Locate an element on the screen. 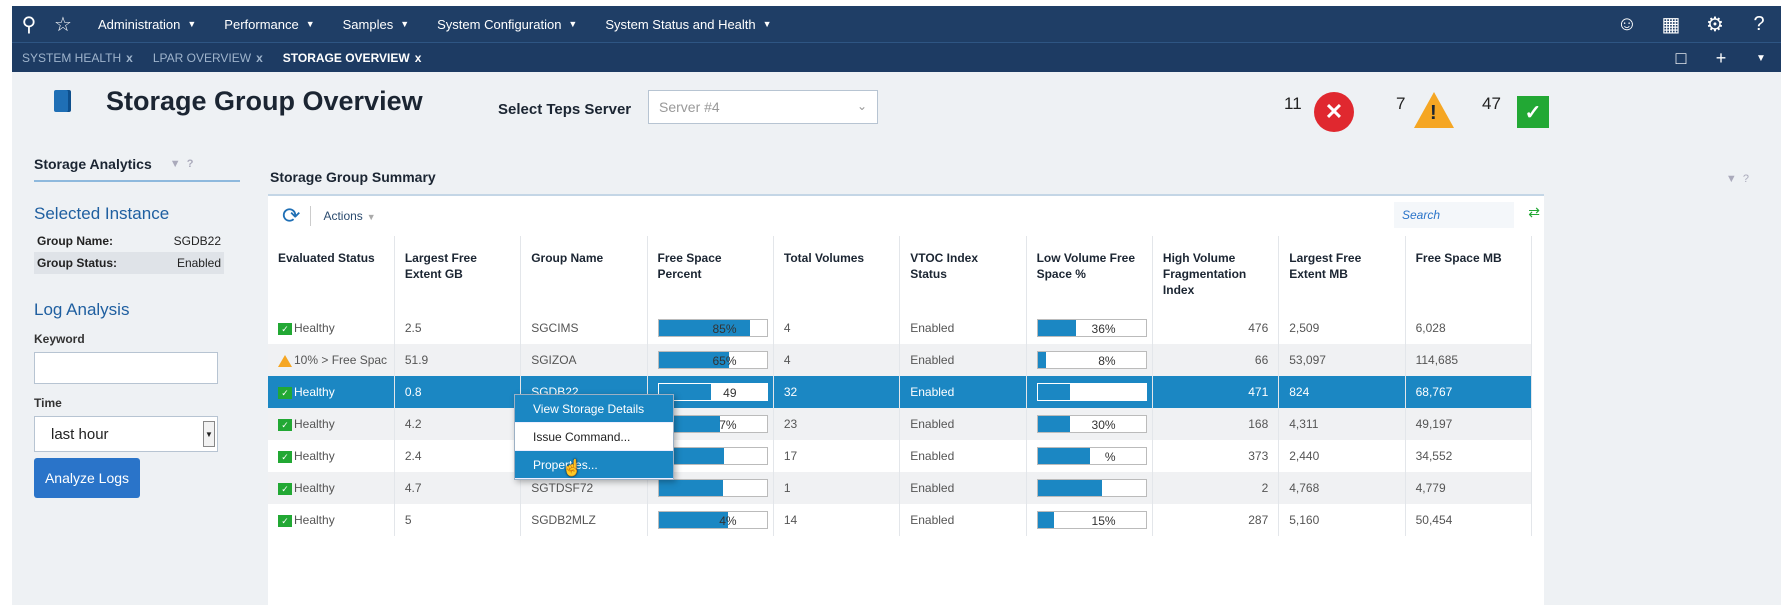 This screenshot has width=1781, height=605. table-row: ✓ Healthy 0.8 SGDB22 49 32 Enabled 471 824 68,767 is located at coordinates (900, 392).